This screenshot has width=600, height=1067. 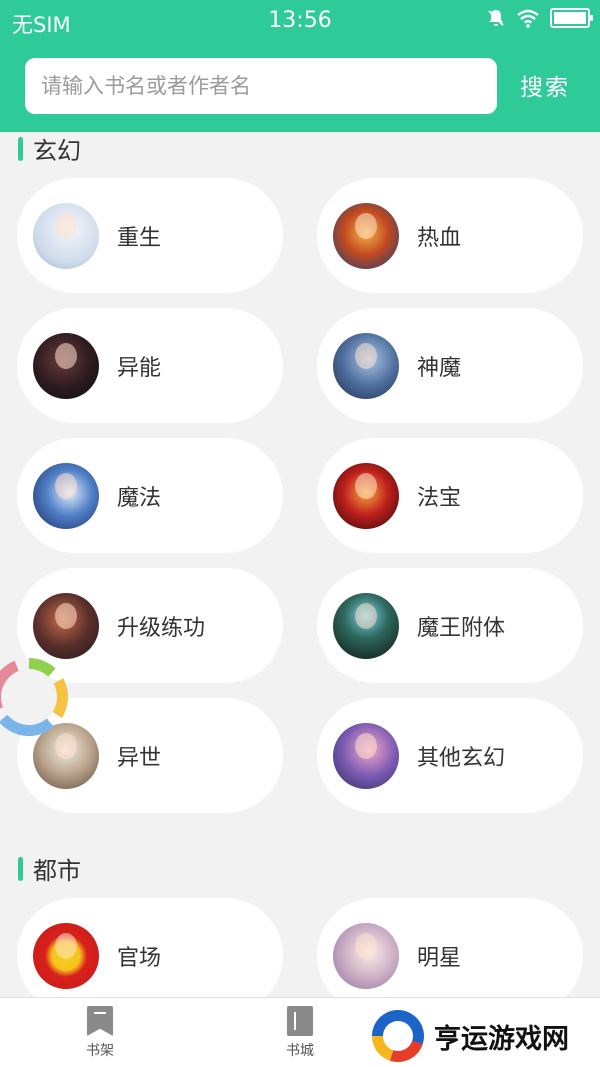 What do you see at coordinates (139, 758) in the screenshot?
I see `category-label: 异世` at bounding box center [139, 758].